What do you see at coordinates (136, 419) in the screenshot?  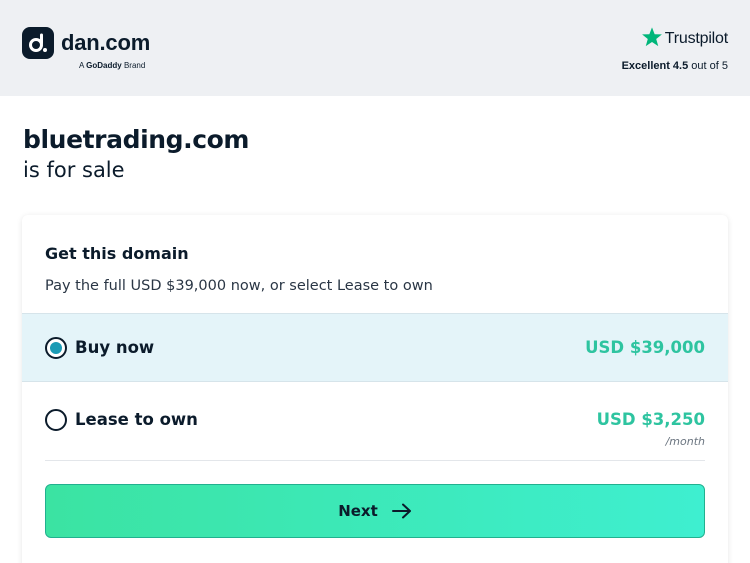 I see `lease-to-own-label: Lease to own` at bounding box center [136, 419].